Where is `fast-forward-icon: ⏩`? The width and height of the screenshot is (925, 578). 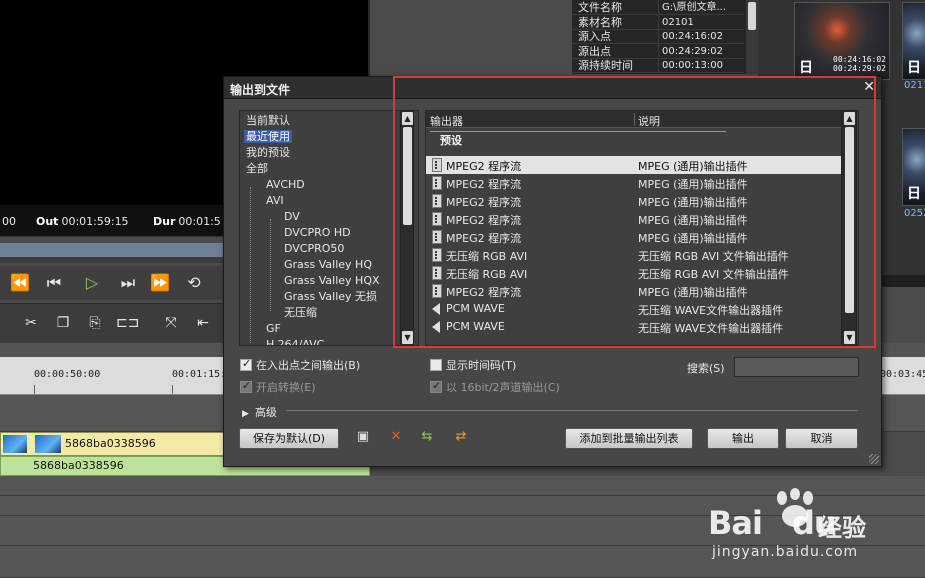 fast-forward-icon: ⏩ is located at coordinates (160, 283).